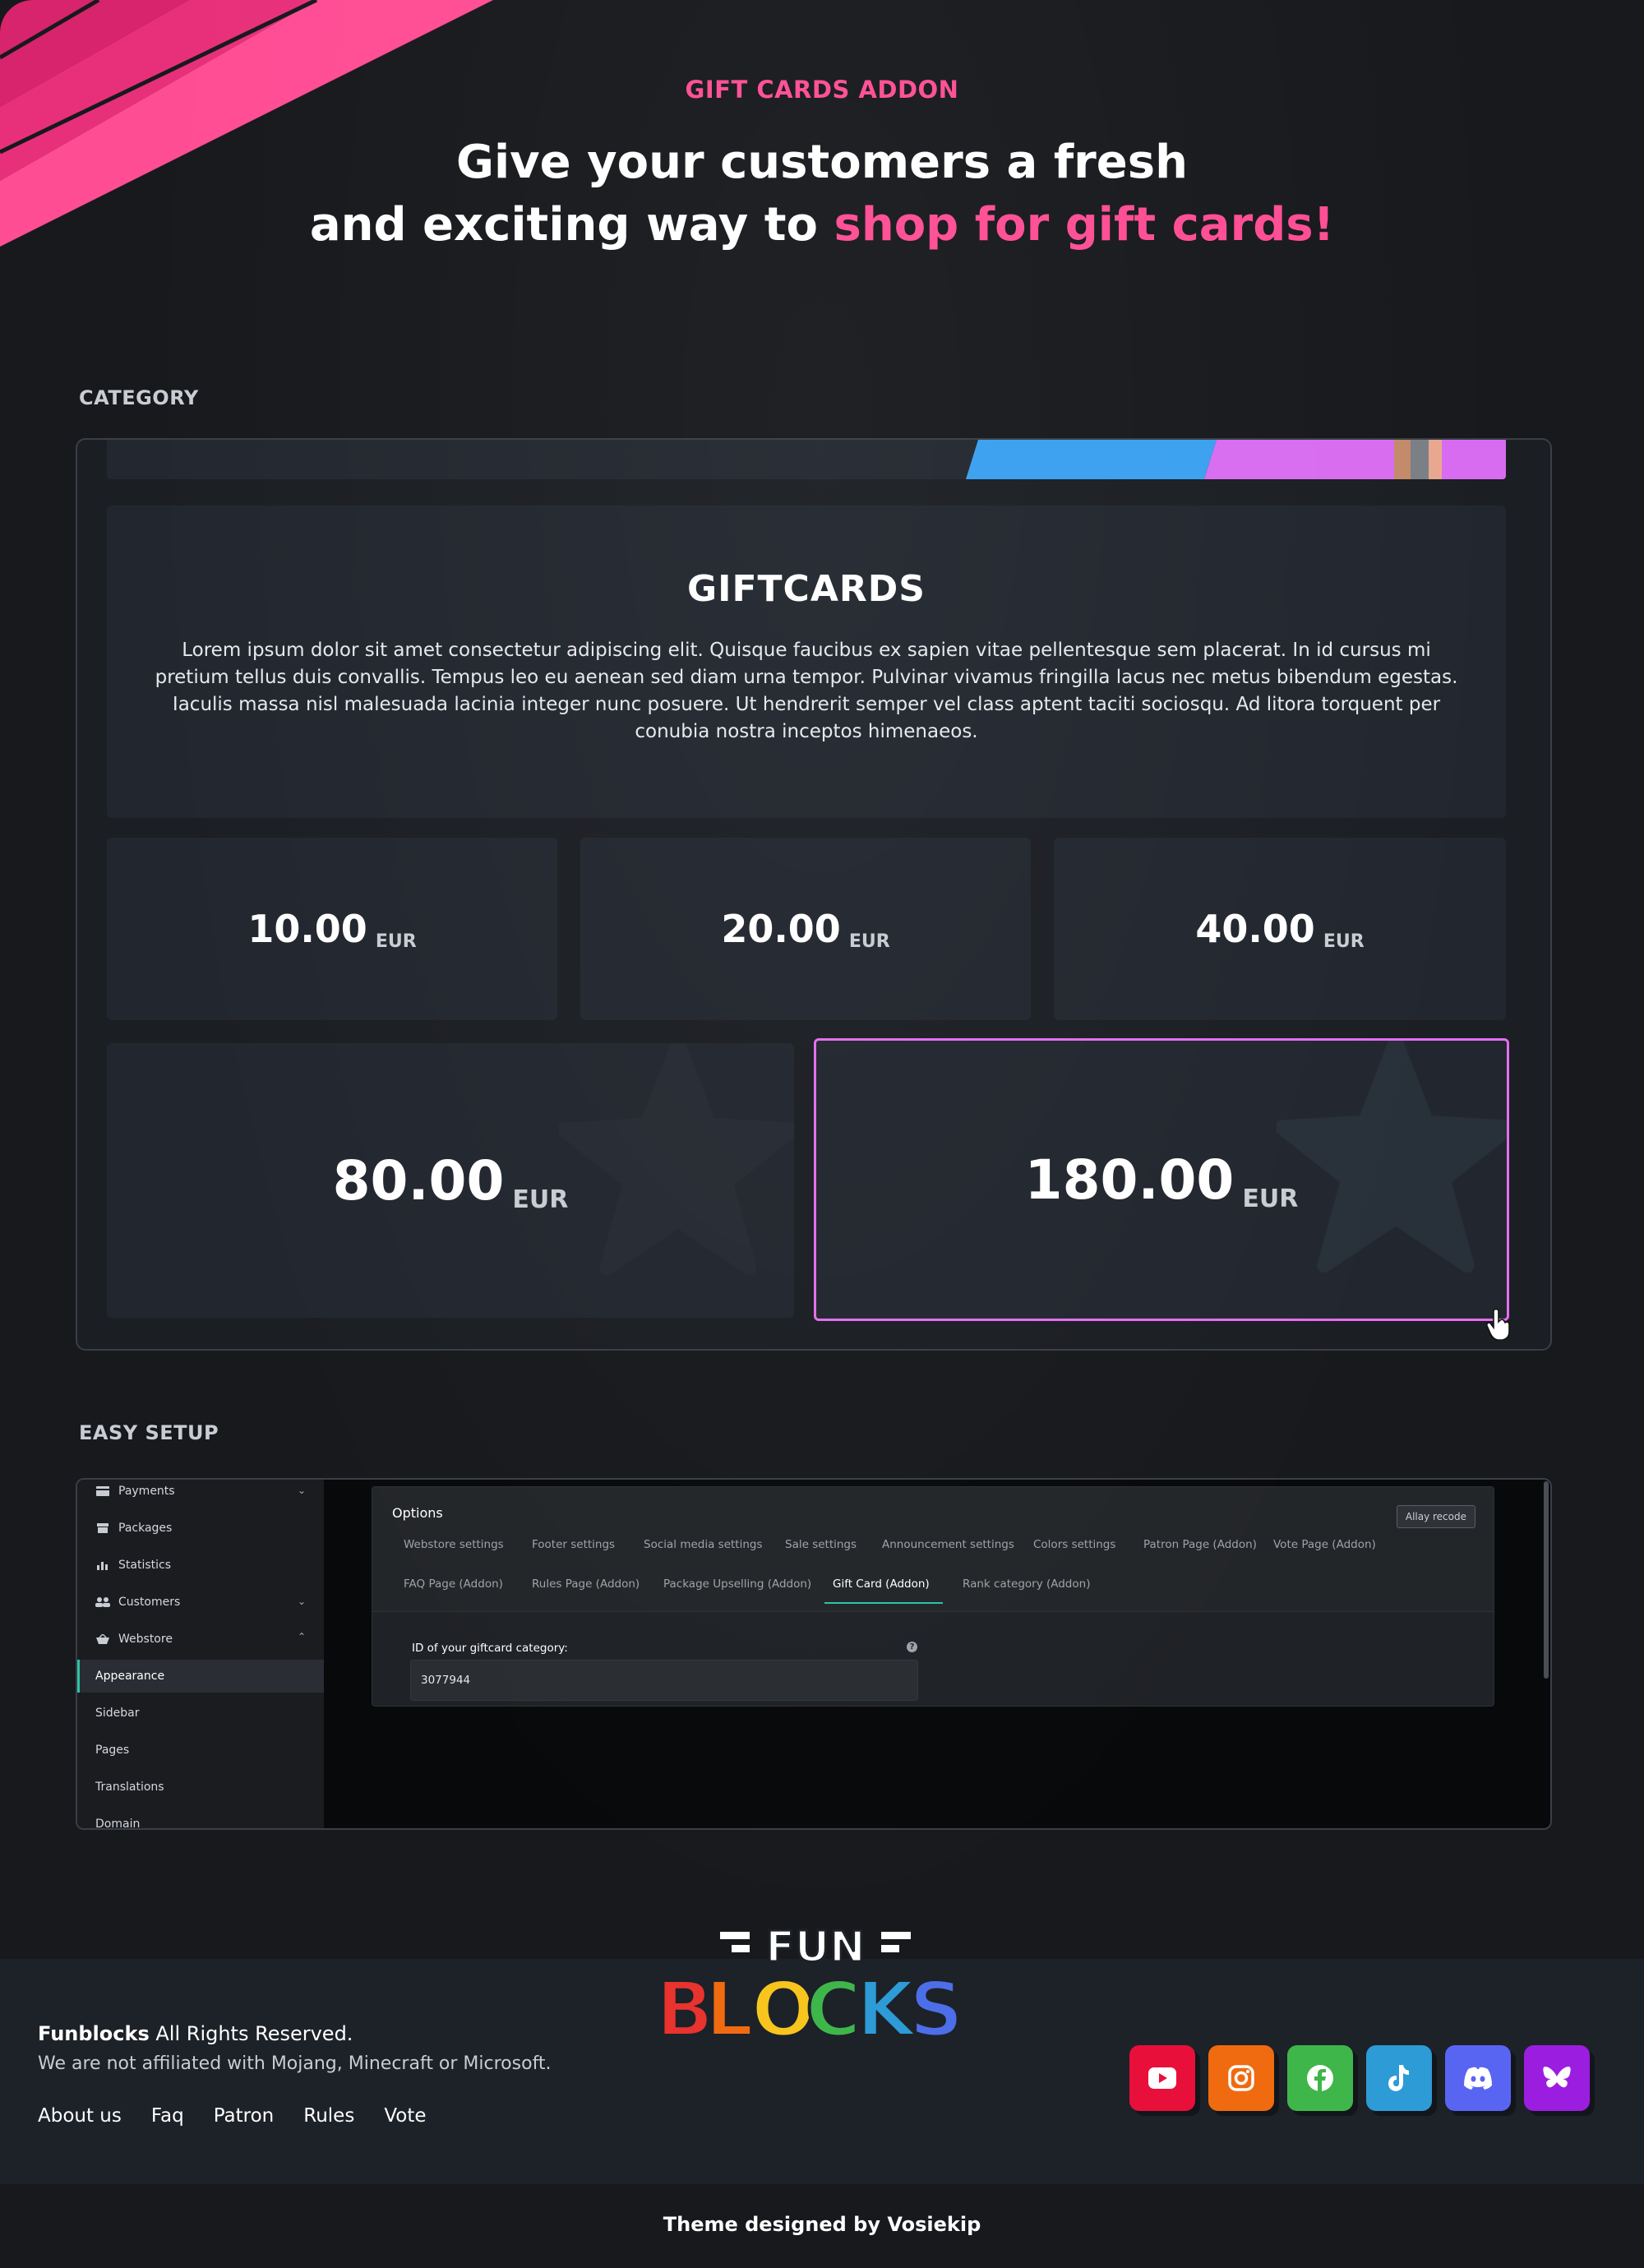 This screenshot has width=1644, height=2268. I want to click on scrollbar, so click(1546, 1580).